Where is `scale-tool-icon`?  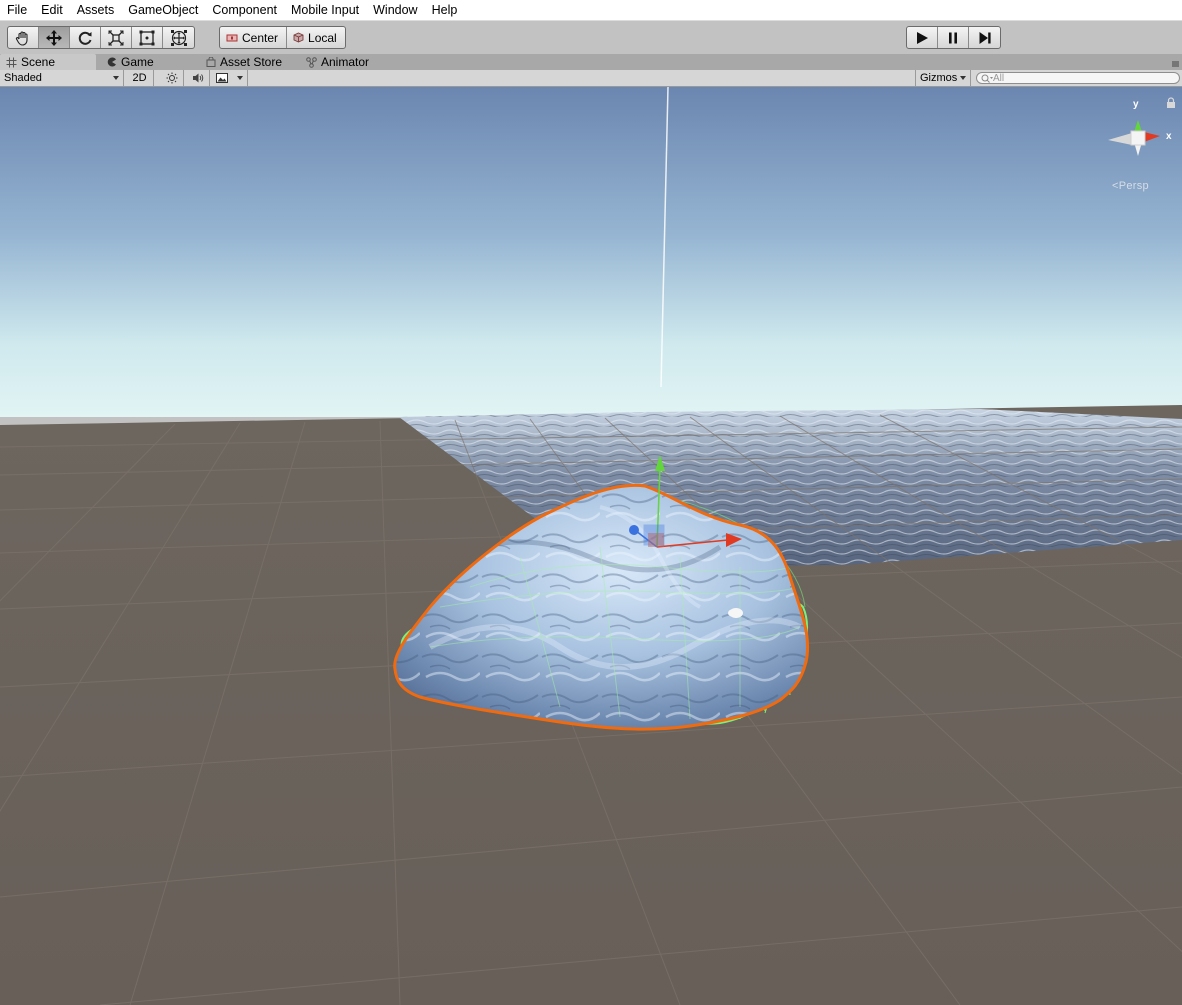 scale-tool-icon is located at coordinates (116, 37).